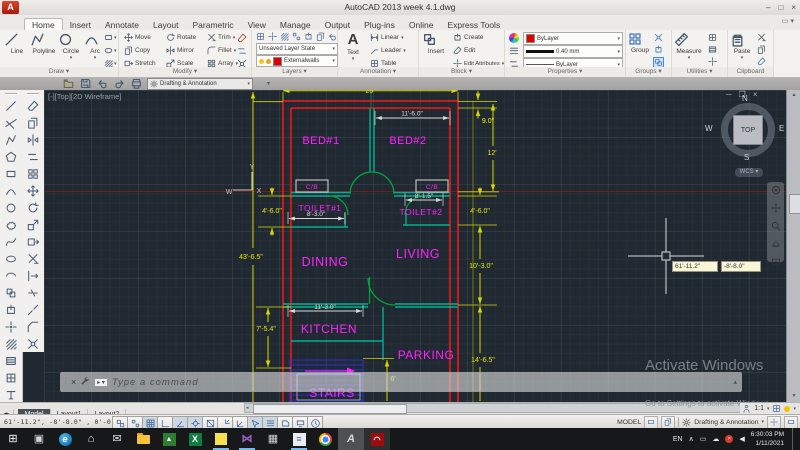 Image resolution: width=800 pixels, height=450 pixels. What do you see at coordinates (155, 382) in the screenshot?
I see `command-prompt: Type a command` at bounding box center [155, 382].